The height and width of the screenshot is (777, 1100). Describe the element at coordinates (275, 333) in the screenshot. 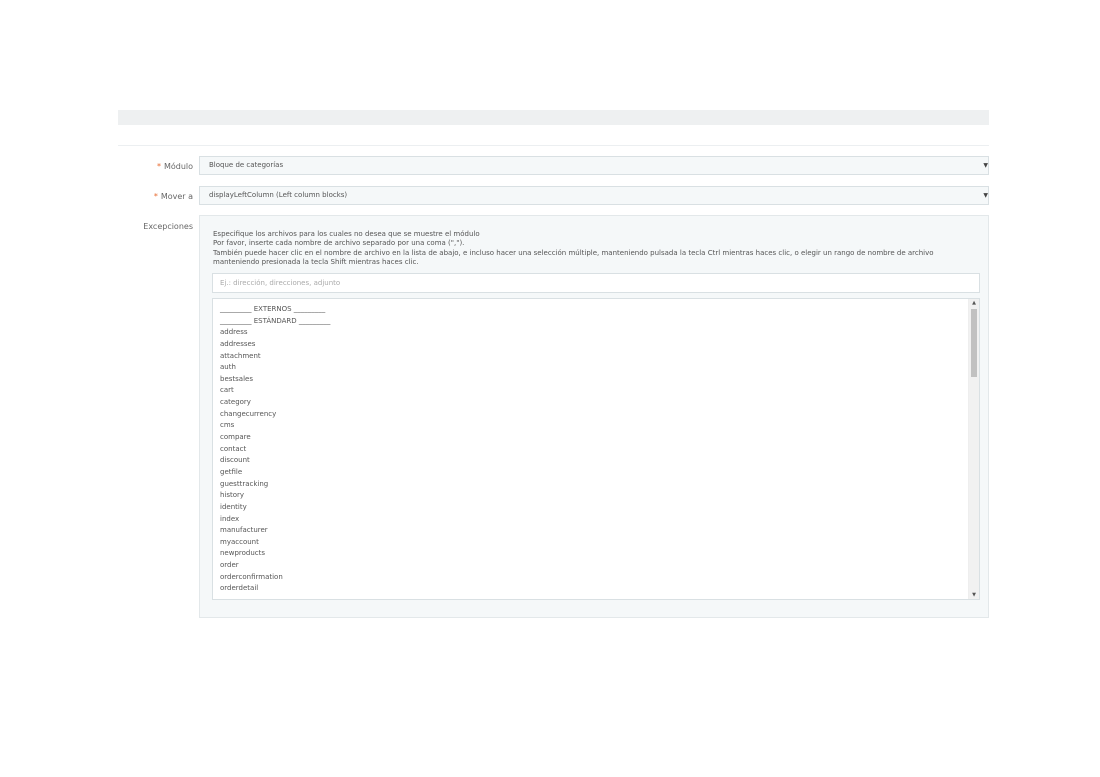

I see `list-item: address` at that location.